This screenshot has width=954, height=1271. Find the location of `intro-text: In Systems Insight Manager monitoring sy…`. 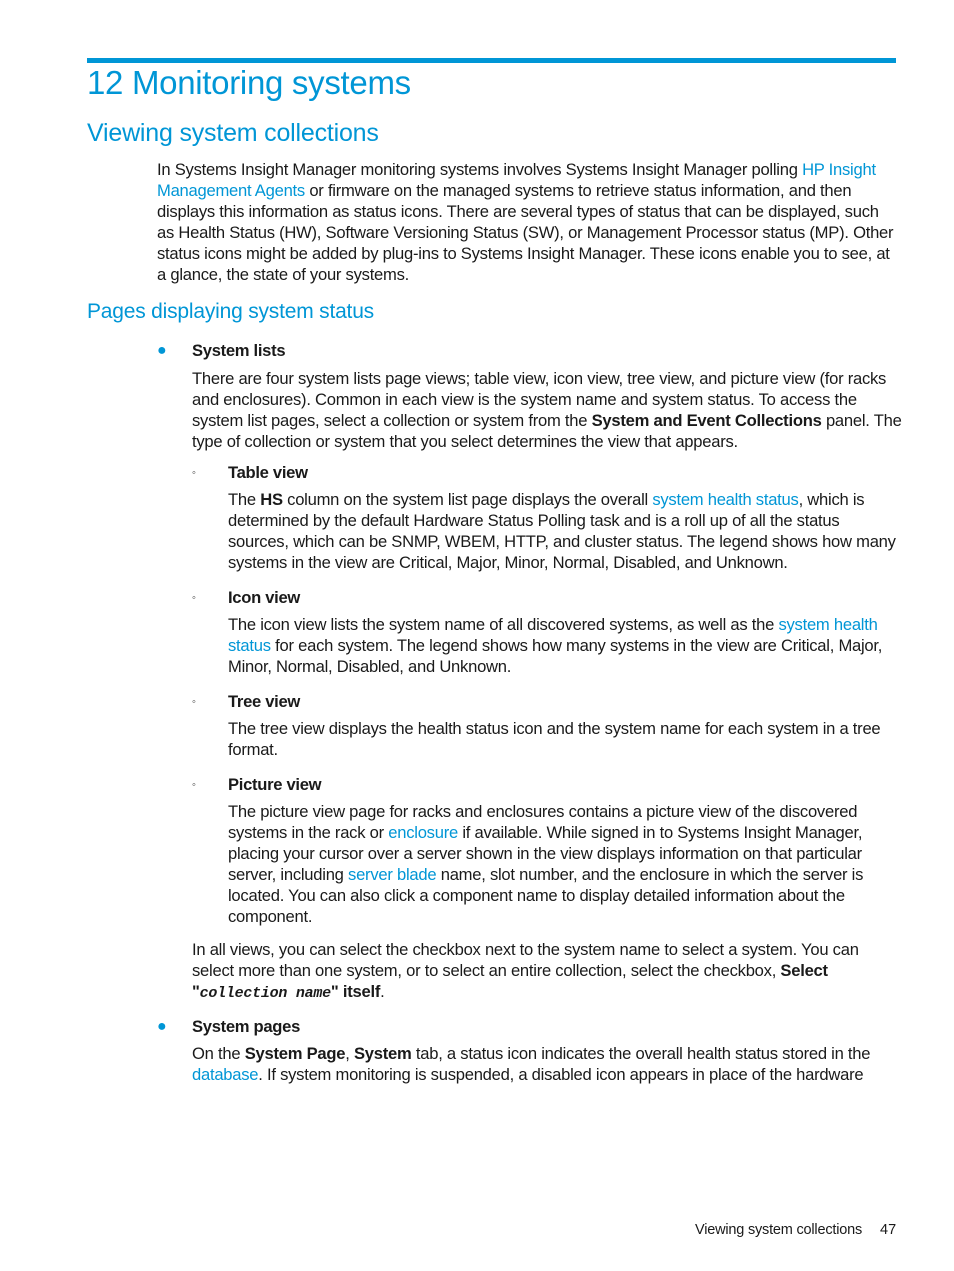

intro-text: In Systems Insight Manager monitoring sy… is located at coordinates (480, 169).